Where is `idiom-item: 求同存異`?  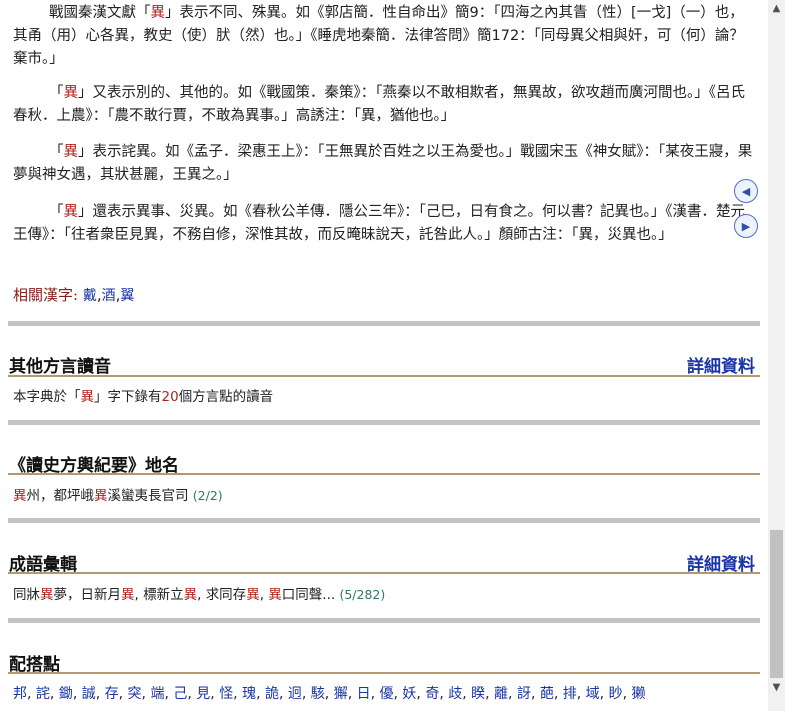
idiom-item: 求同存異 is located at coordinates (233, 595).